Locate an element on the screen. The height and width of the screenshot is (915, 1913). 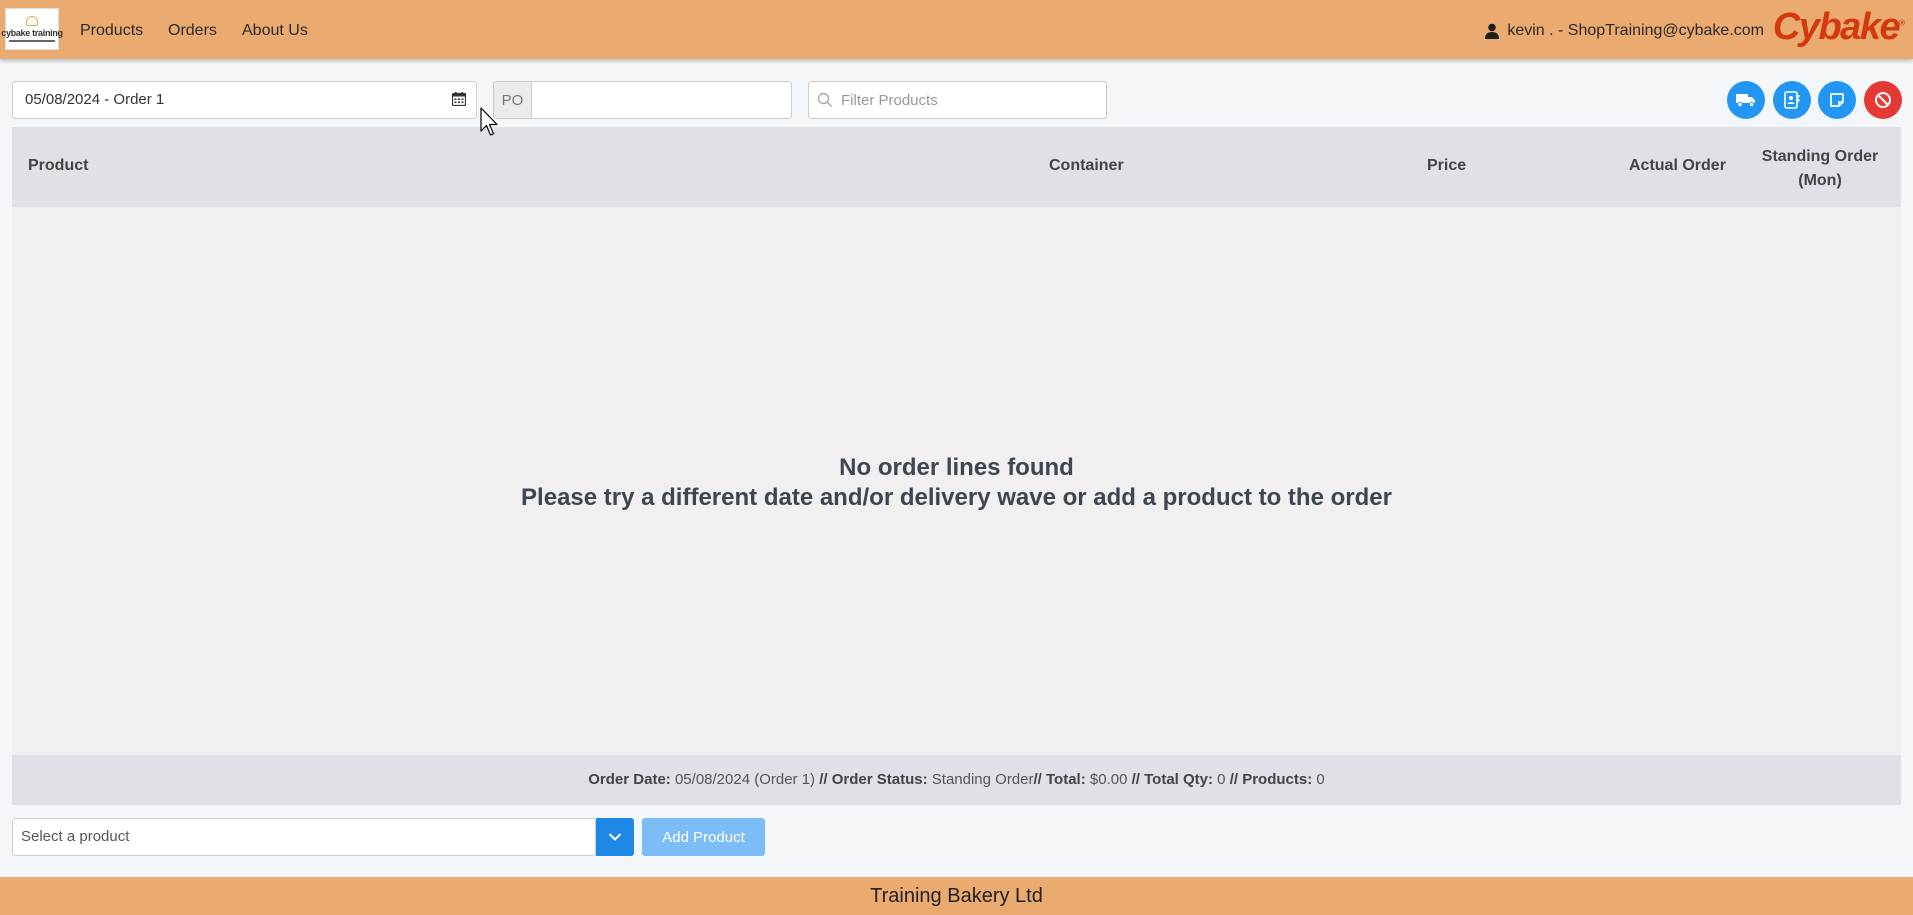
user-account: kevin . - ShopTraining@cybake.com is located at coordinates (1624, 31).